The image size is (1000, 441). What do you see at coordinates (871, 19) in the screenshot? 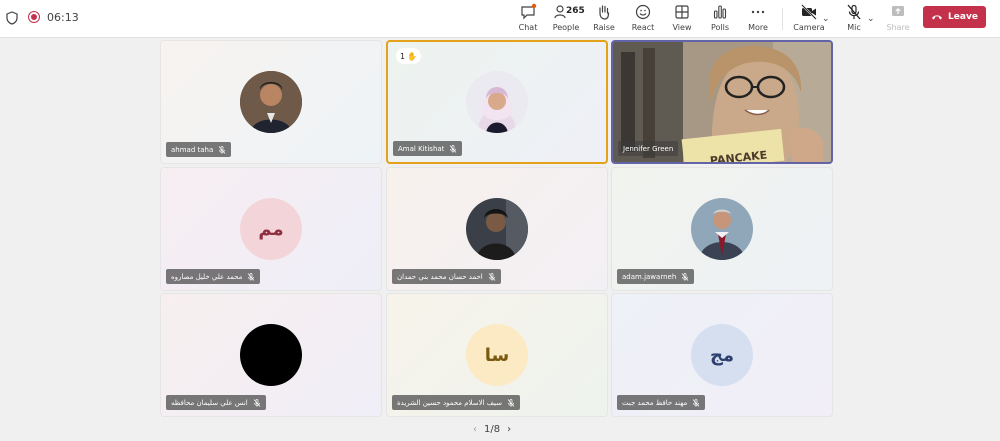
I see `mic-options-chevron-icon: ⌄` at bounding box center [871, 19].